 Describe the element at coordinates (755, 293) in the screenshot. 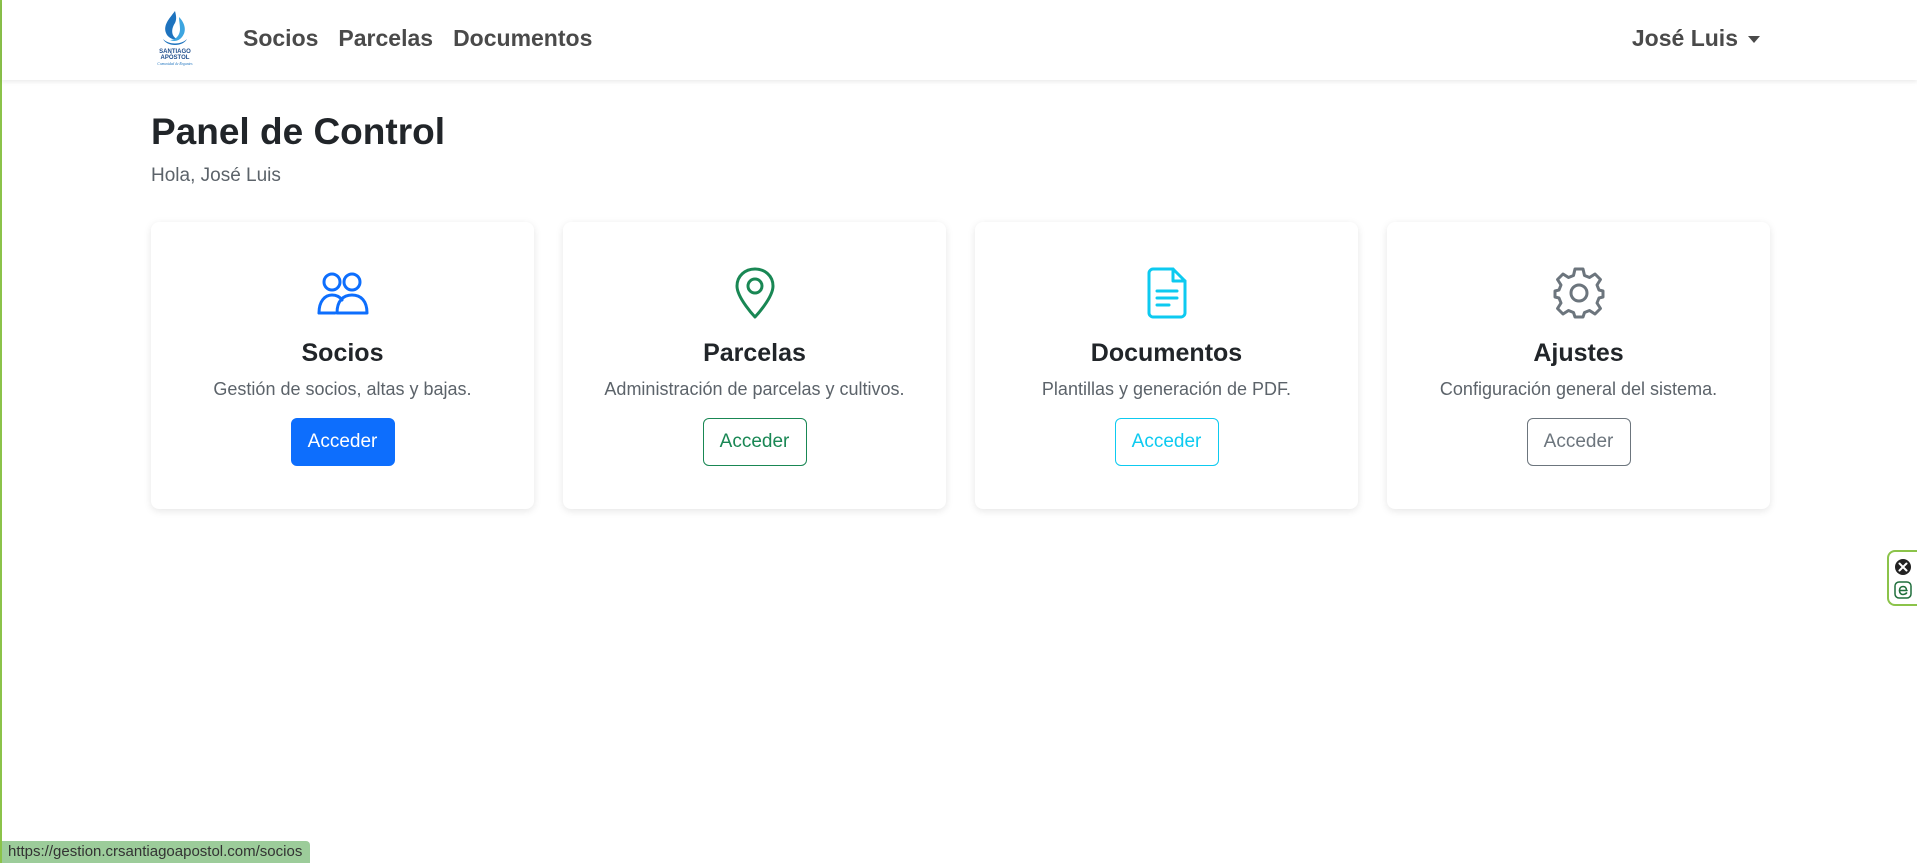

I see `map-pin-icon` at that location.